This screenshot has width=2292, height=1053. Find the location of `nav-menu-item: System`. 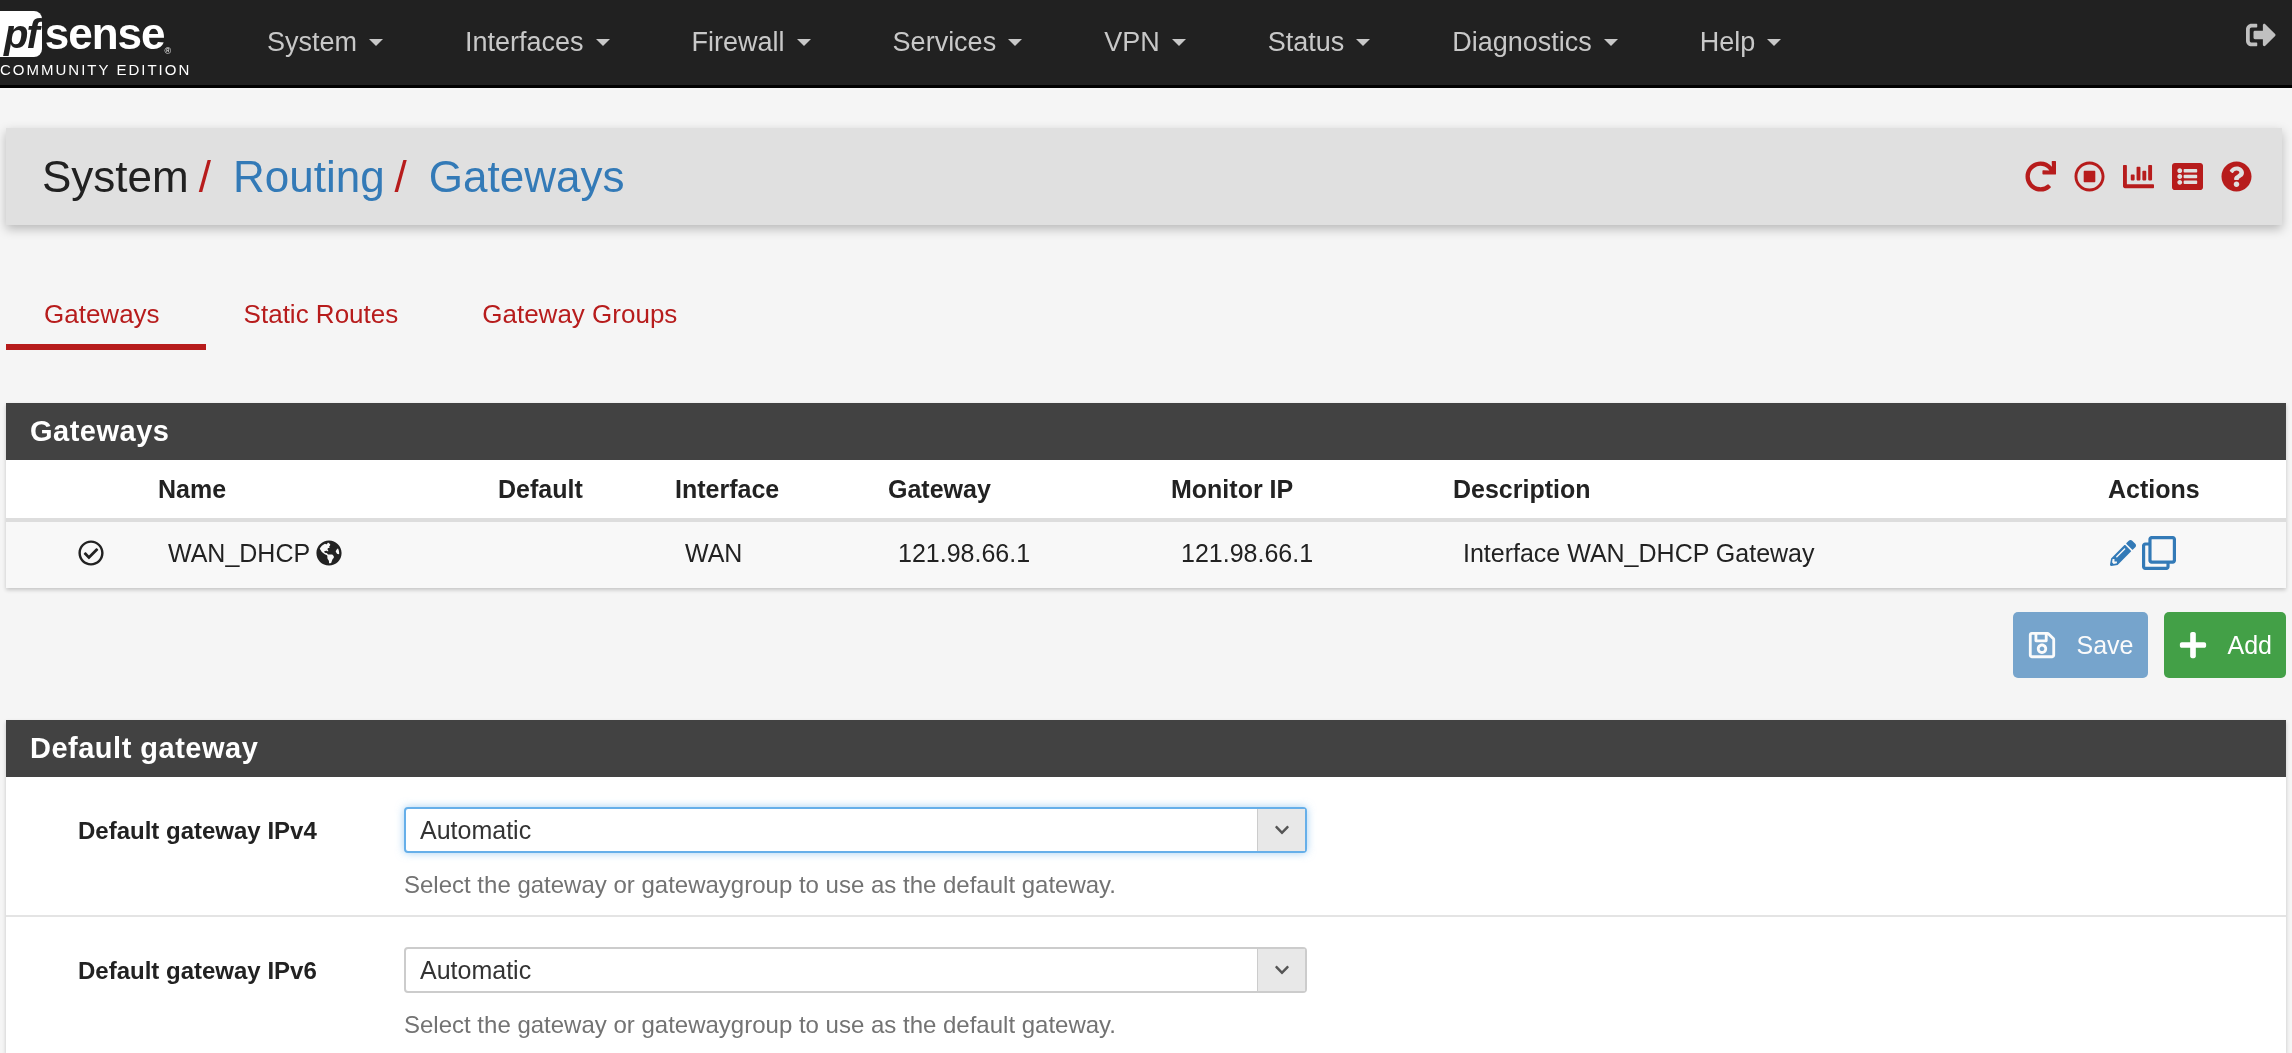

nav-menu-item: System is located at coordinates (325, 42).